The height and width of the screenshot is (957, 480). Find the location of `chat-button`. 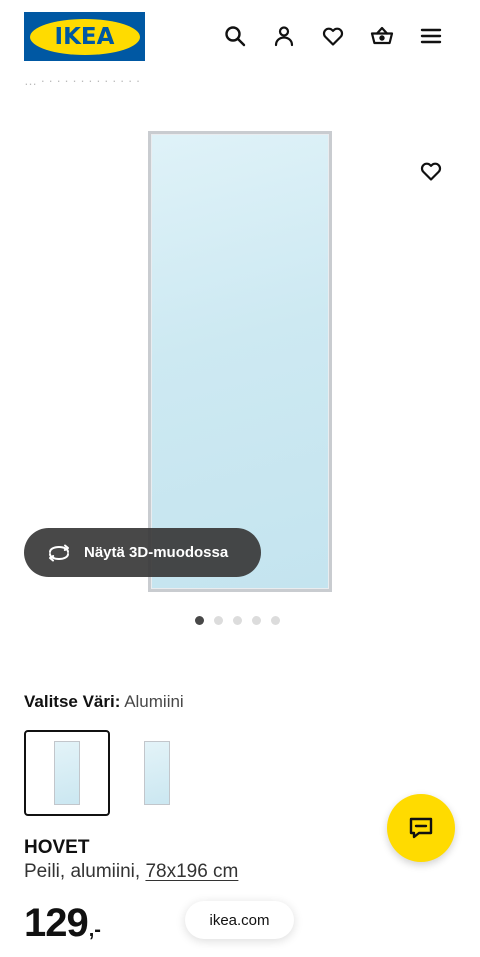

chat-button is located at coordinates (421, 828).